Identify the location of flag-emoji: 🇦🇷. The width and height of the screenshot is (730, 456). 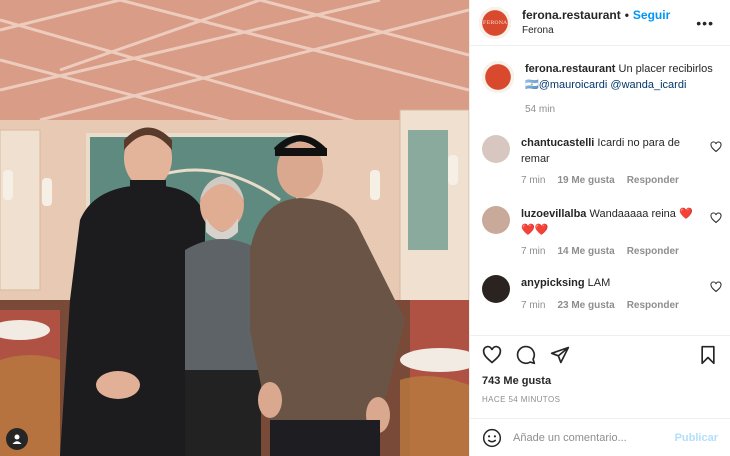
(532, 85).